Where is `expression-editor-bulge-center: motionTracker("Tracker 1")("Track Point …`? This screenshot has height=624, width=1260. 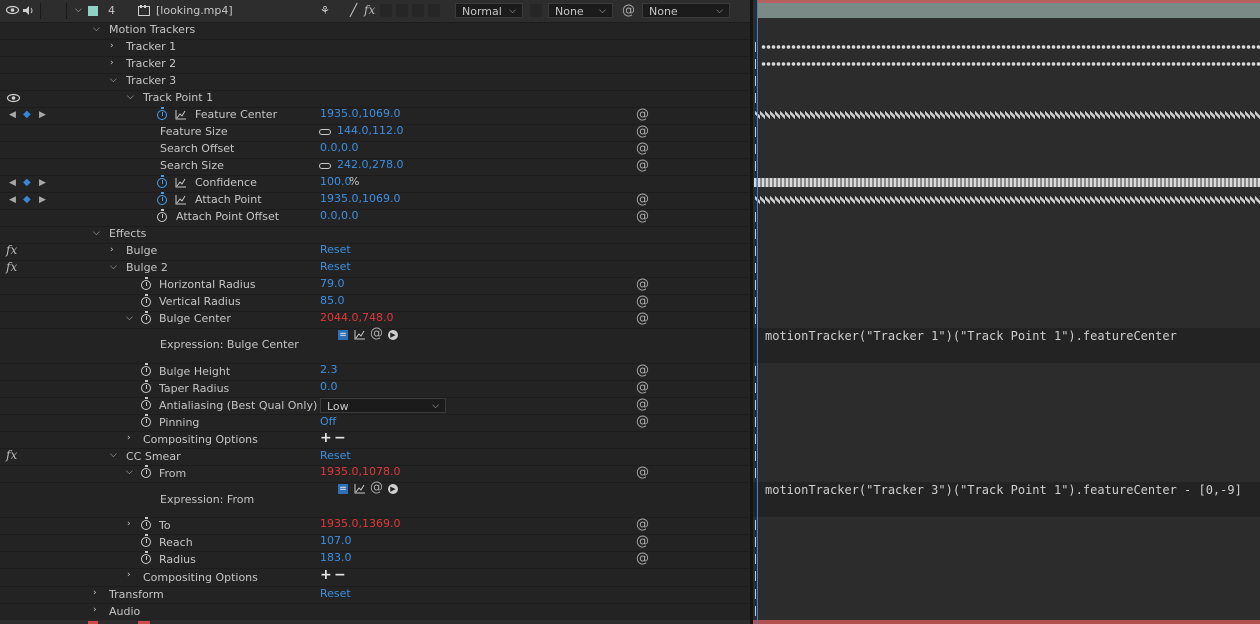 expression-editor-bulge-center: motionTracker("Tracker 1")("Track Point … is located at coordinates (1006, 346).